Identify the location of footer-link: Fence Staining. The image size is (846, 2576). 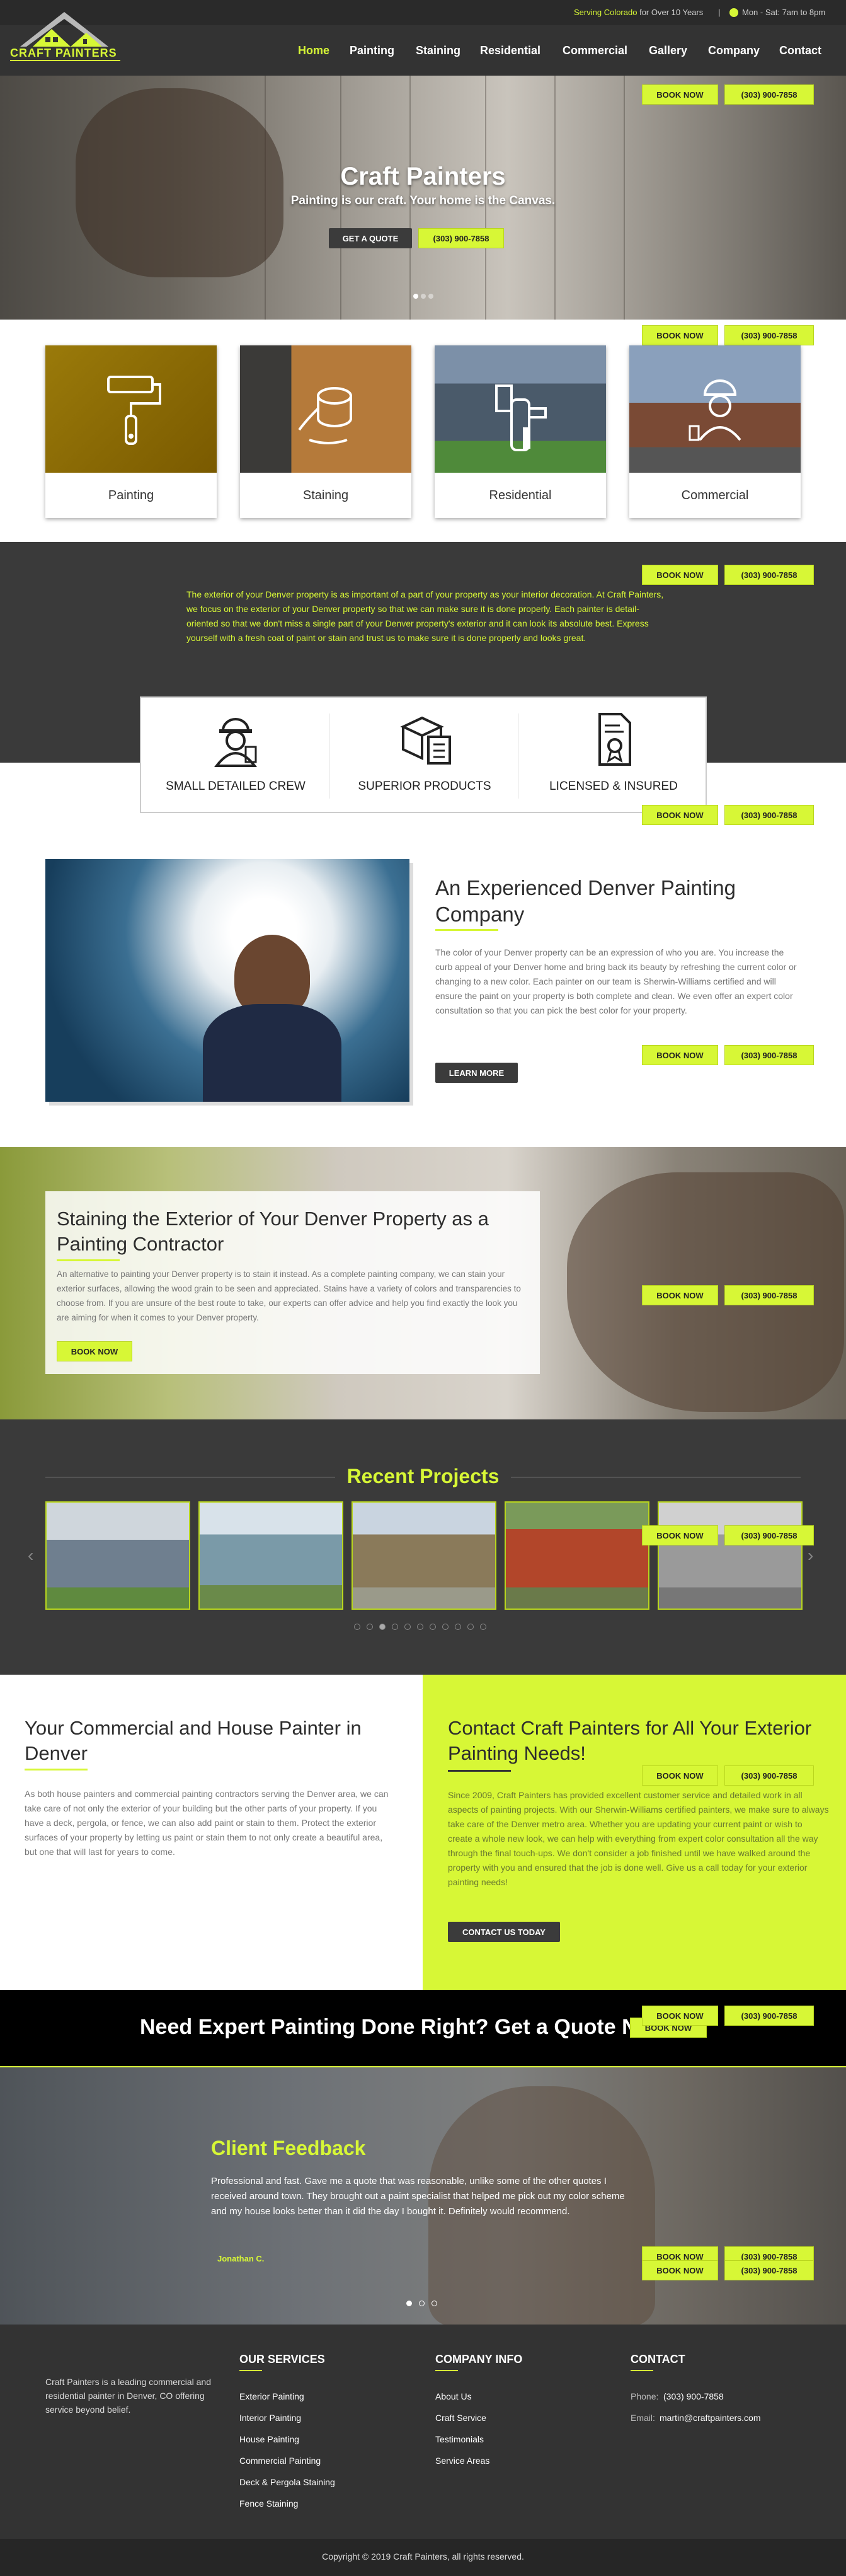
(268, 2504).